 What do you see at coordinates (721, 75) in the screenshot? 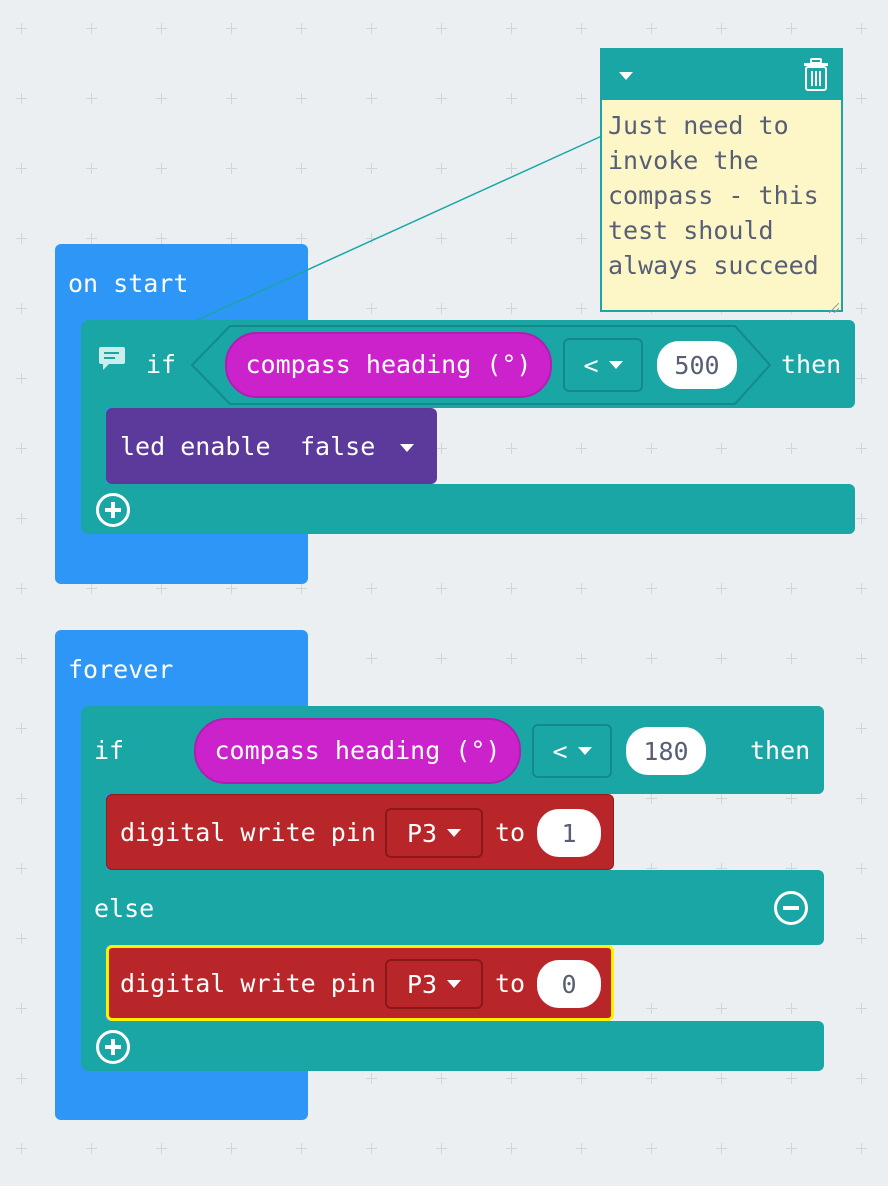
I see `comment-header` at bounding box center [721, 75].